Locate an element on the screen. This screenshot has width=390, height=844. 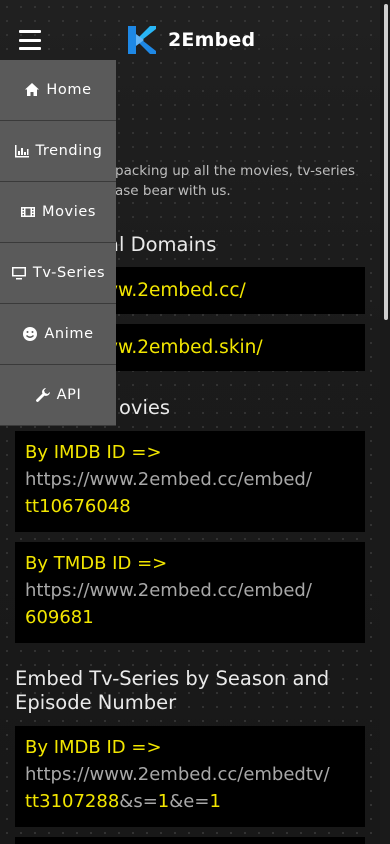
tv-episode-value: 1 is located at coordinates (215, 801).